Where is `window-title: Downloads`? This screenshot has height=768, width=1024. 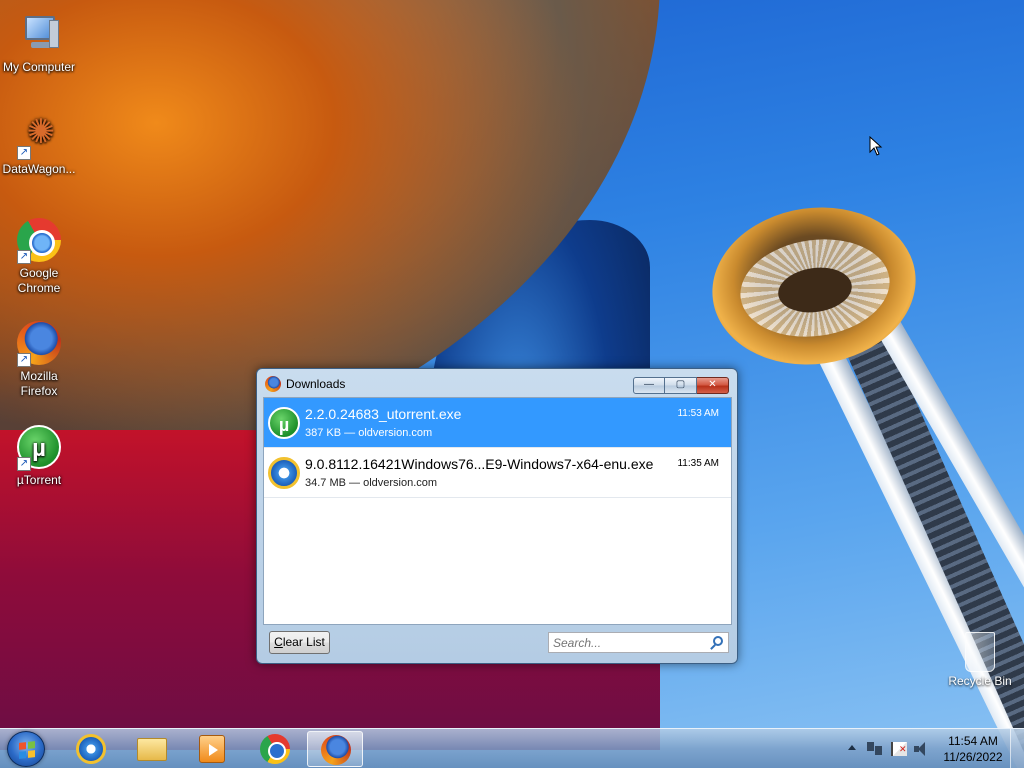 window-title: Downloads is located at coordinates (316, 384).